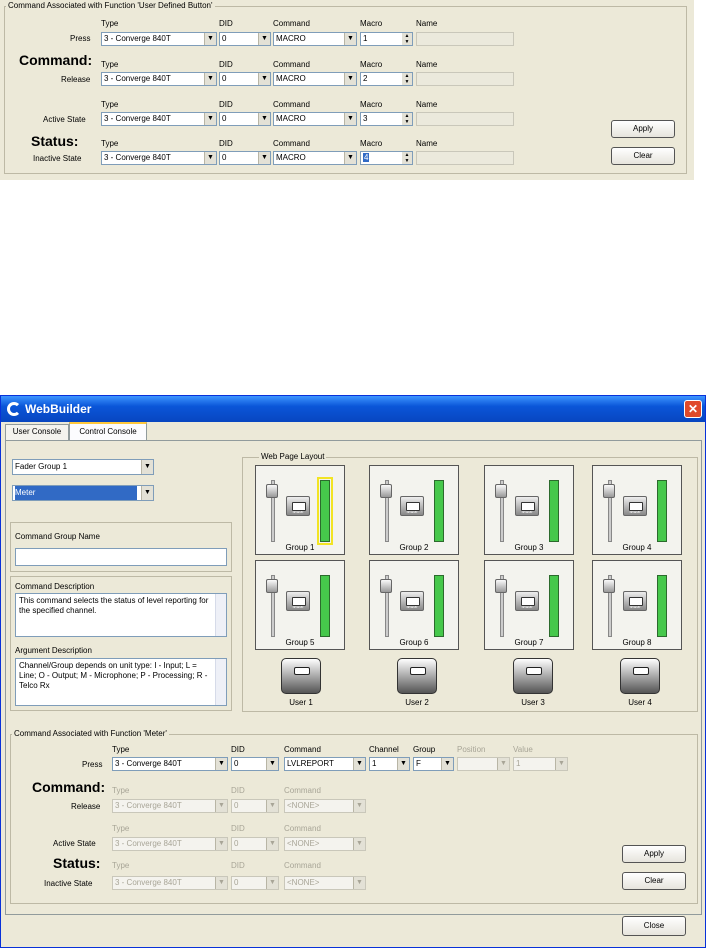  I want to click on macro-spinner: 4 ▲ ▼, so click(386, 158).